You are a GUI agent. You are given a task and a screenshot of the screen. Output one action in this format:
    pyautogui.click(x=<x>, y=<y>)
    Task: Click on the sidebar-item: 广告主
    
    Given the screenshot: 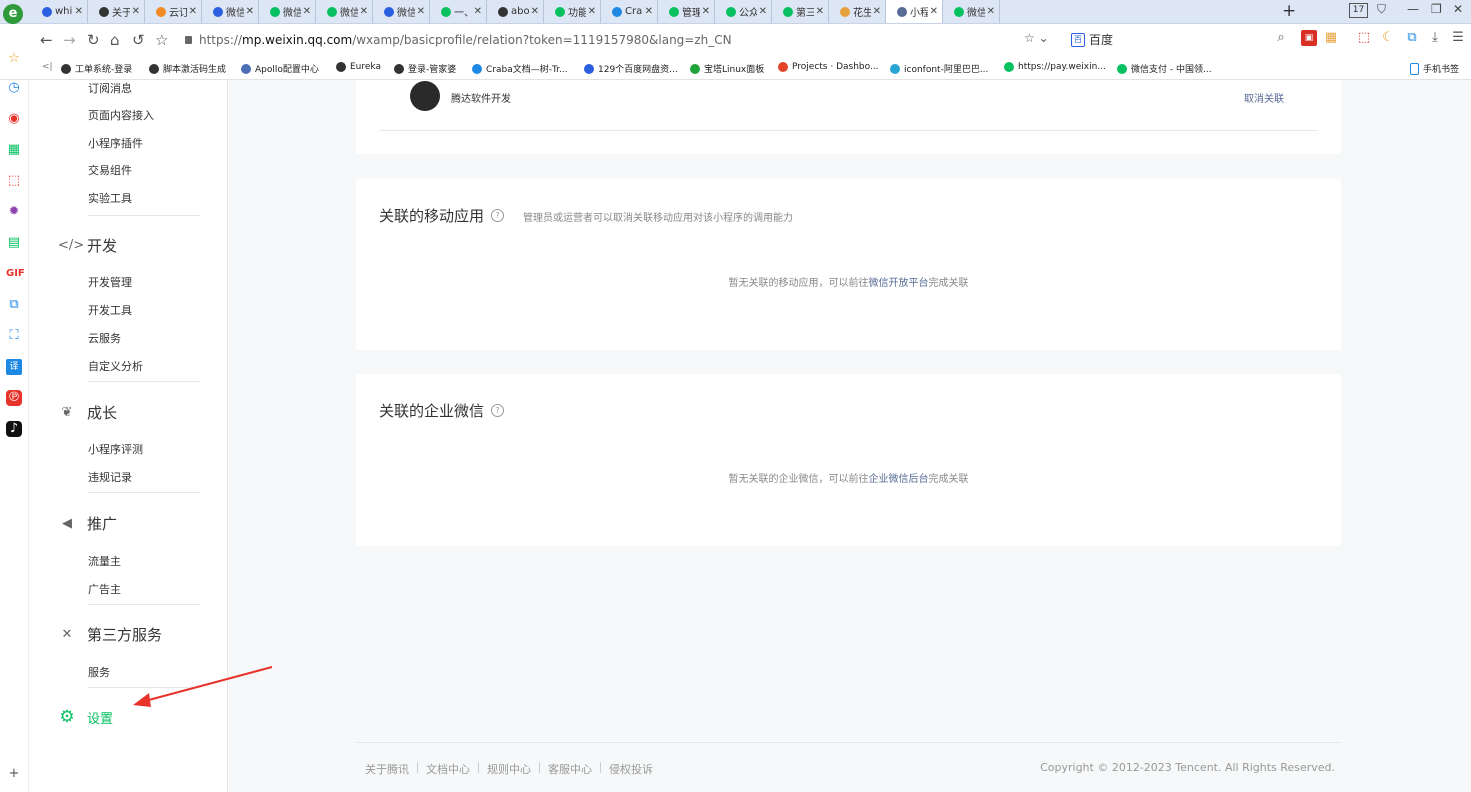 What is the action you would take?
    pyautogui.click(x=104, y=589)
    